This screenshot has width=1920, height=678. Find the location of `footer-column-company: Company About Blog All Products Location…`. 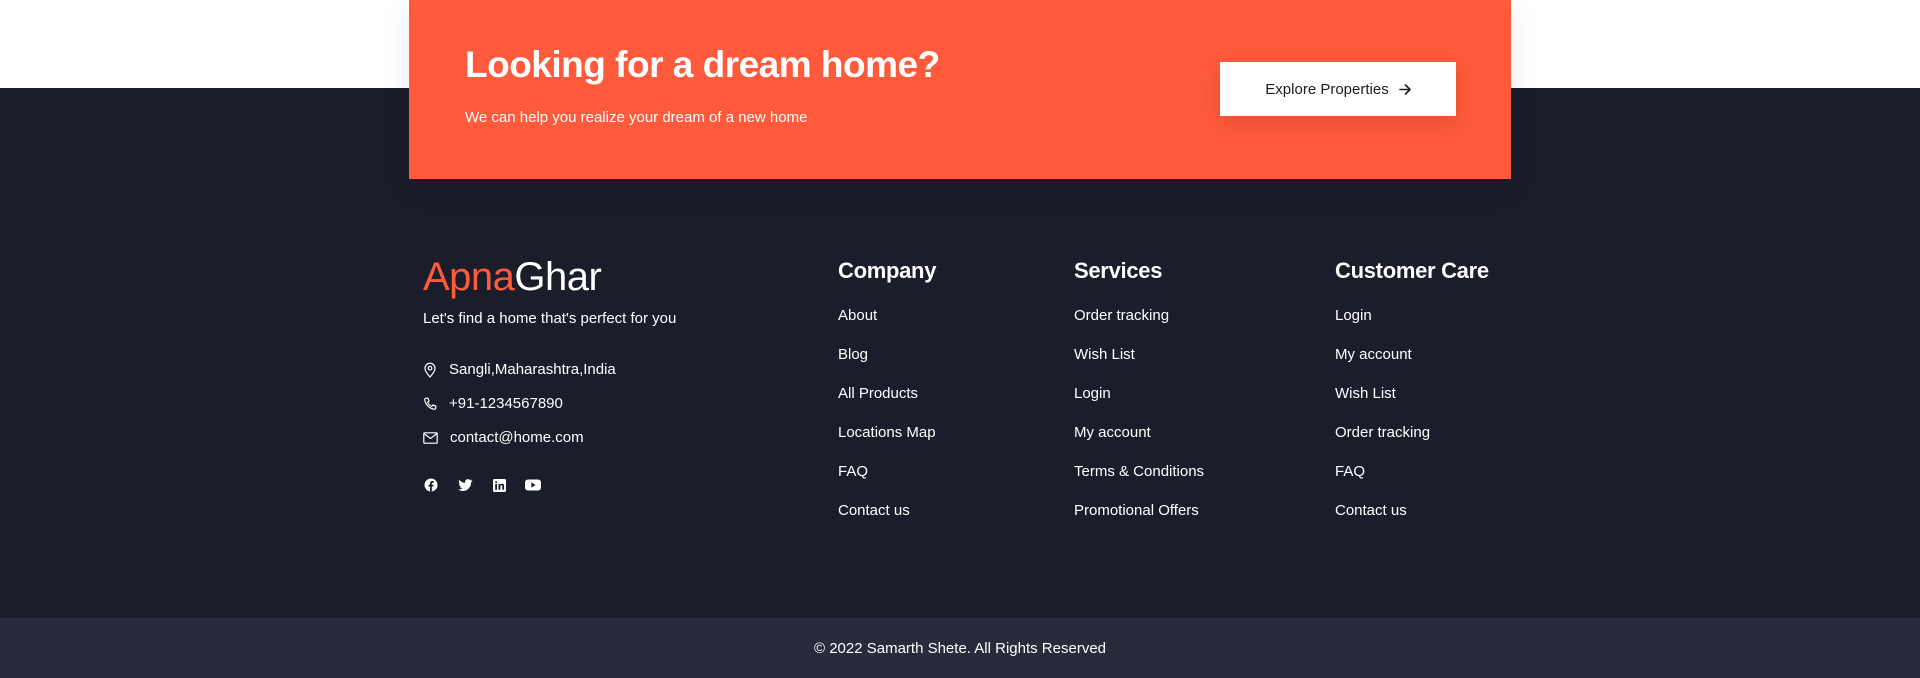

footer-column-company: Company About Blog All Products Location… is located at coordinates (887, 399).